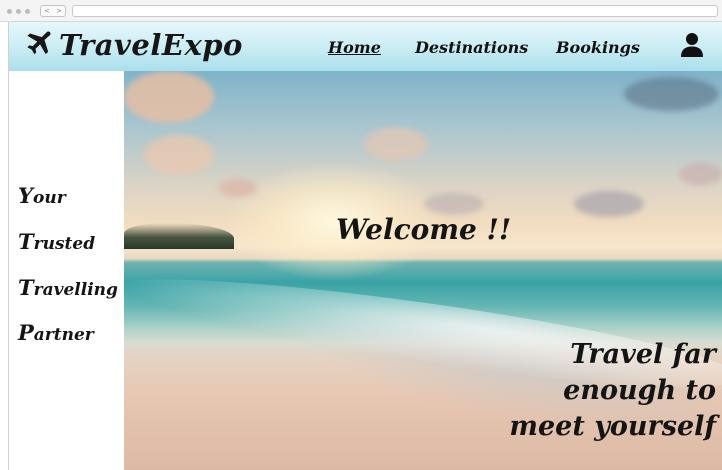 The width and height of the screenshot is (722, 470). I want to click on back-button: <, so click(47, 11).